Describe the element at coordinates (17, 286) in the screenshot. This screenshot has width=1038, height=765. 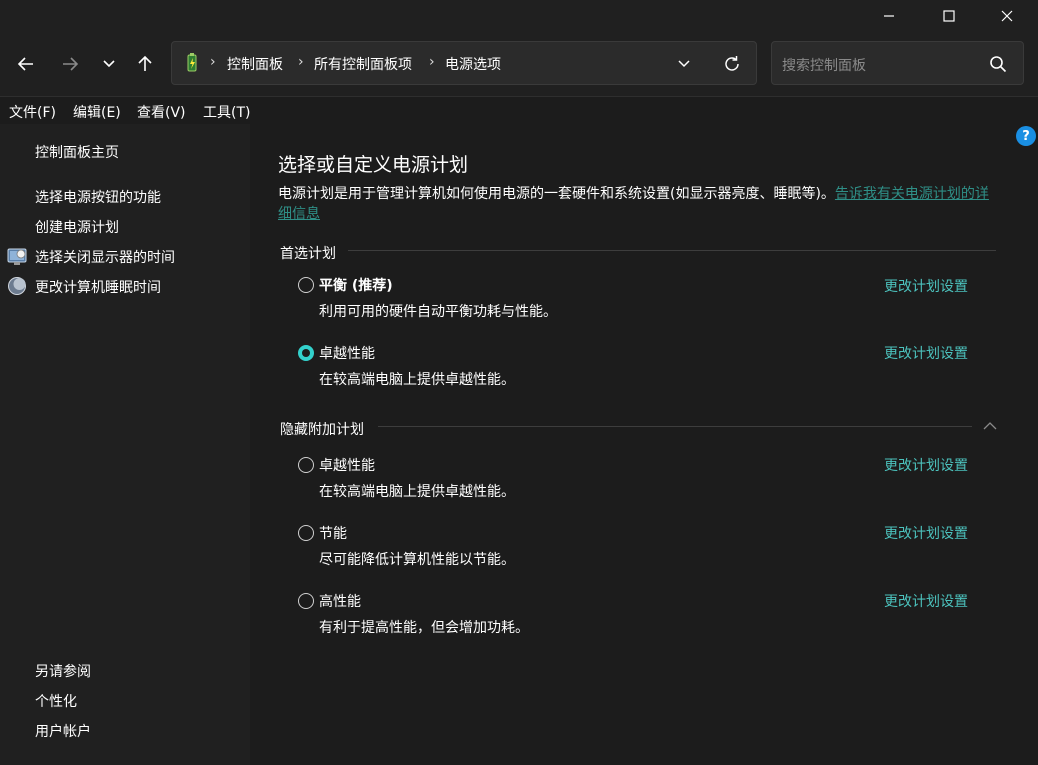
I see `moon-sleep-icon` at that location.